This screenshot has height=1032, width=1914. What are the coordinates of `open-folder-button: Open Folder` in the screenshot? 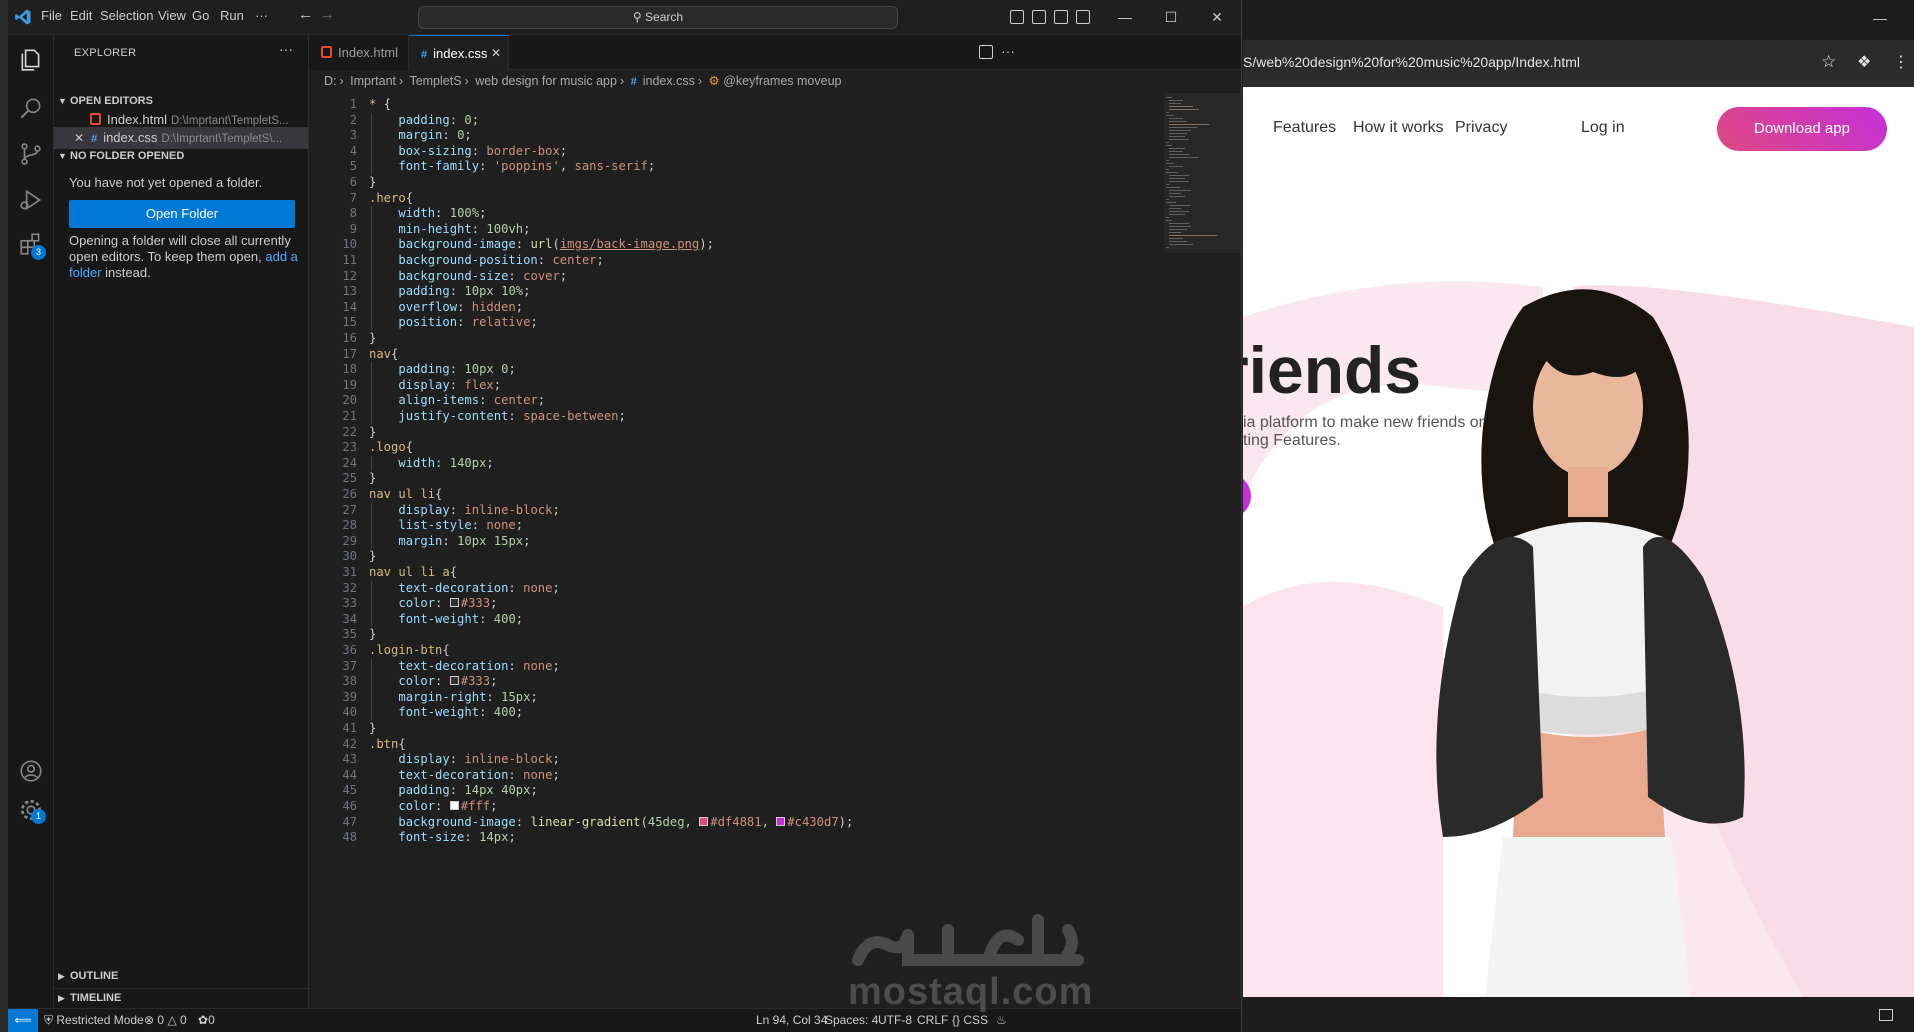 It's located at (182, 214).